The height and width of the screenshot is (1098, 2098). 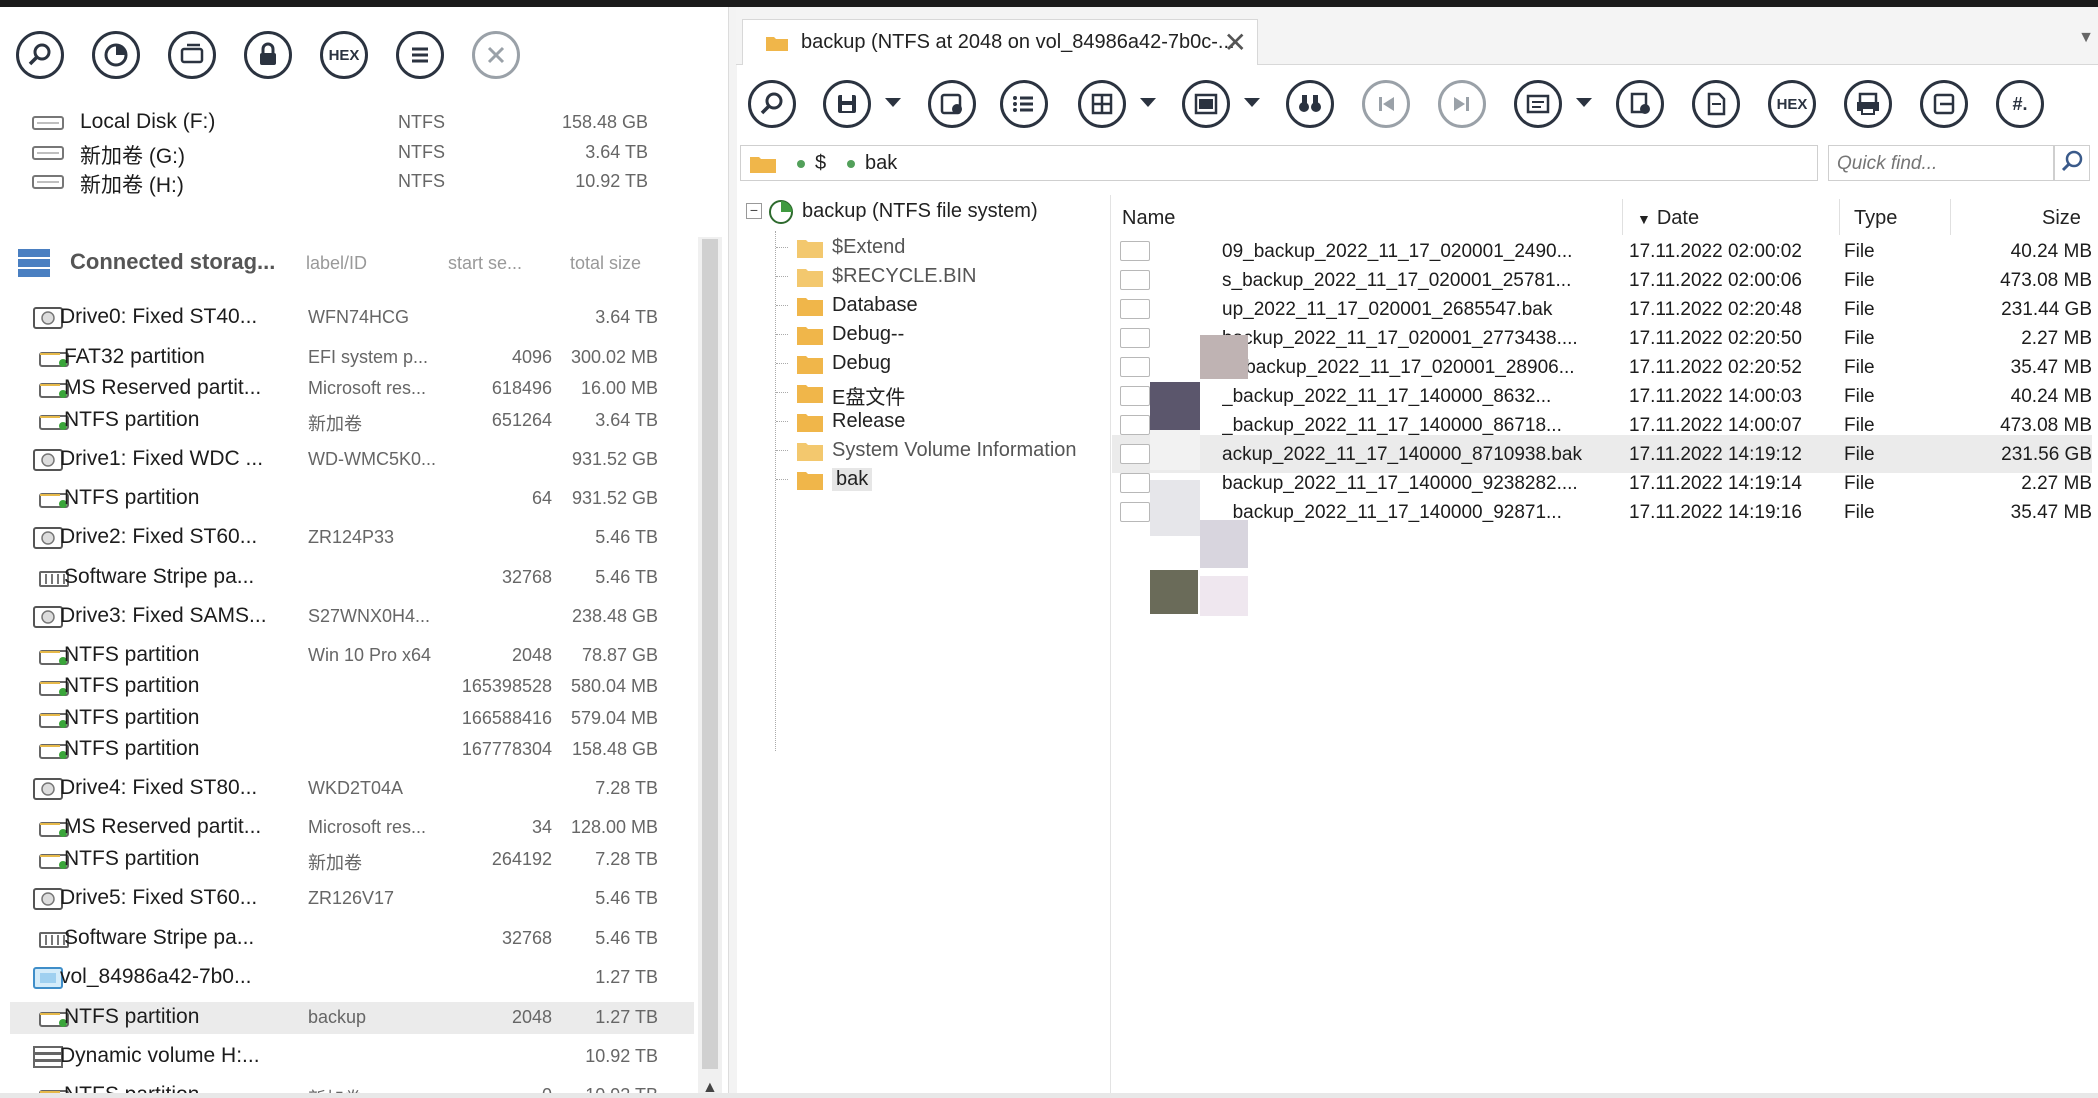 I want to click on redaction-block, so click(x=1175, y=450).